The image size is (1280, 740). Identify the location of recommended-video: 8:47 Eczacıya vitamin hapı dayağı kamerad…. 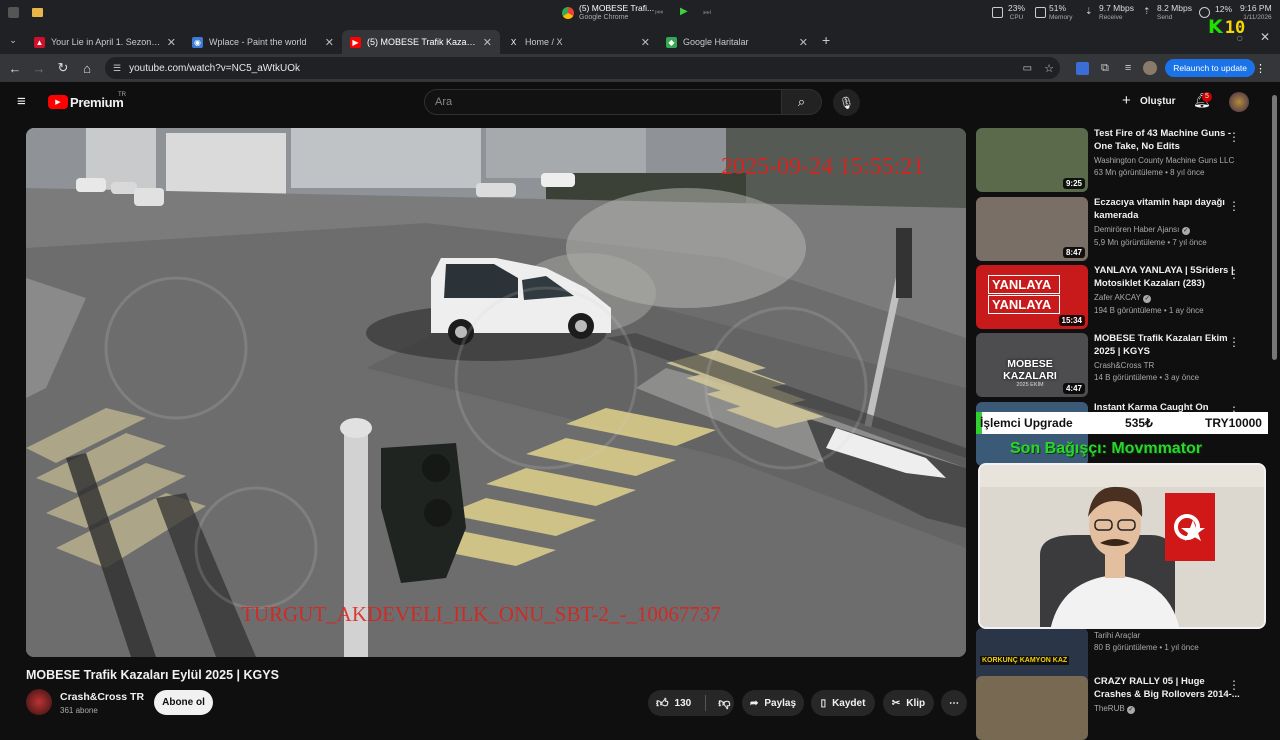
(1122, 229).